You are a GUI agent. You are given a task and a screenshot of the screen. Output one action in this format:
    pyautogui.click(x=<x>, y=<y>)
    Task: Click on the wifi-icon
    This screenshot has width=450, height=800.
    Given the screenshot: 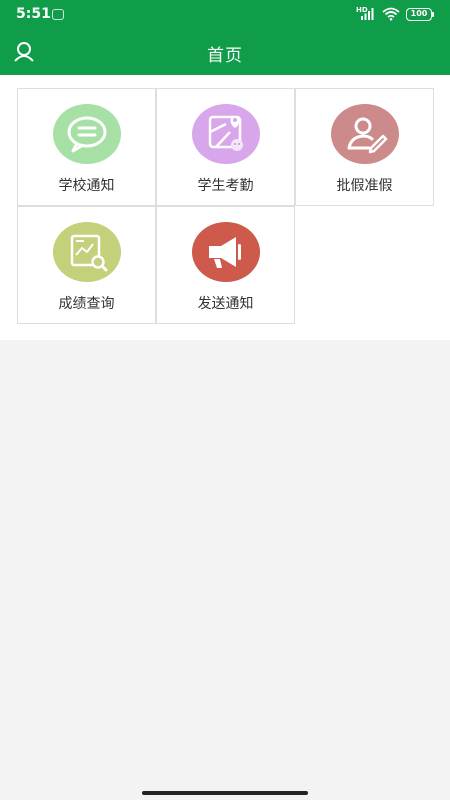 What is the action you would take?
    pyautogui.click(x=391, y=14)
    